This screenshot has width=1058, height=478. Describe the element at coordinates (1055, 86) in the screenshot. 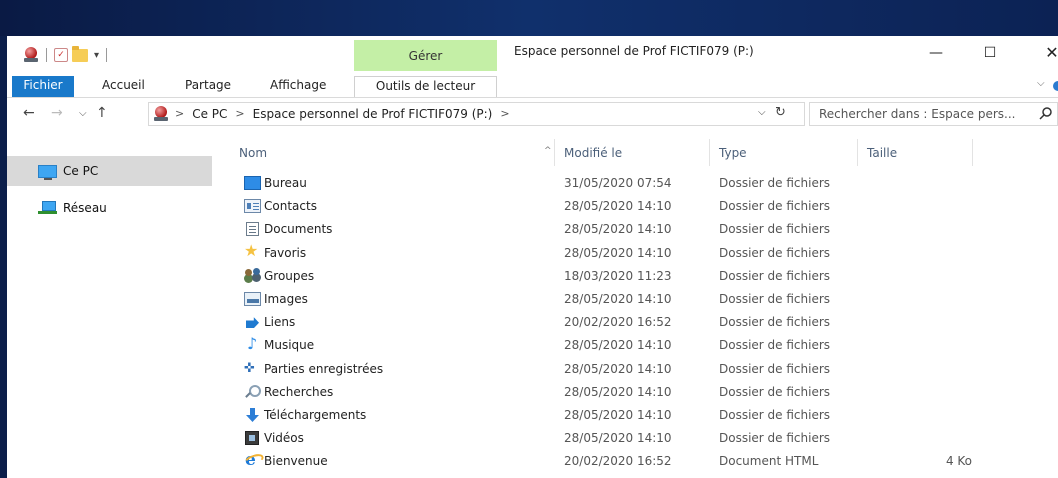

I see `help-icon` at that location.